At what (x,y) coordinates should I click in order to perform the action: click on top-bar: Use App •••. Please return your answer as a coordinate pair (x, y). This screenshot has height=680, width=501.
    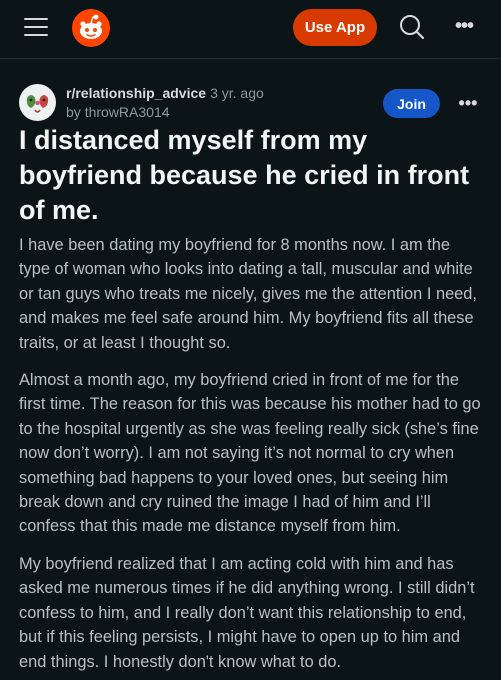
    Looking at the image, I should click on (250, 28).